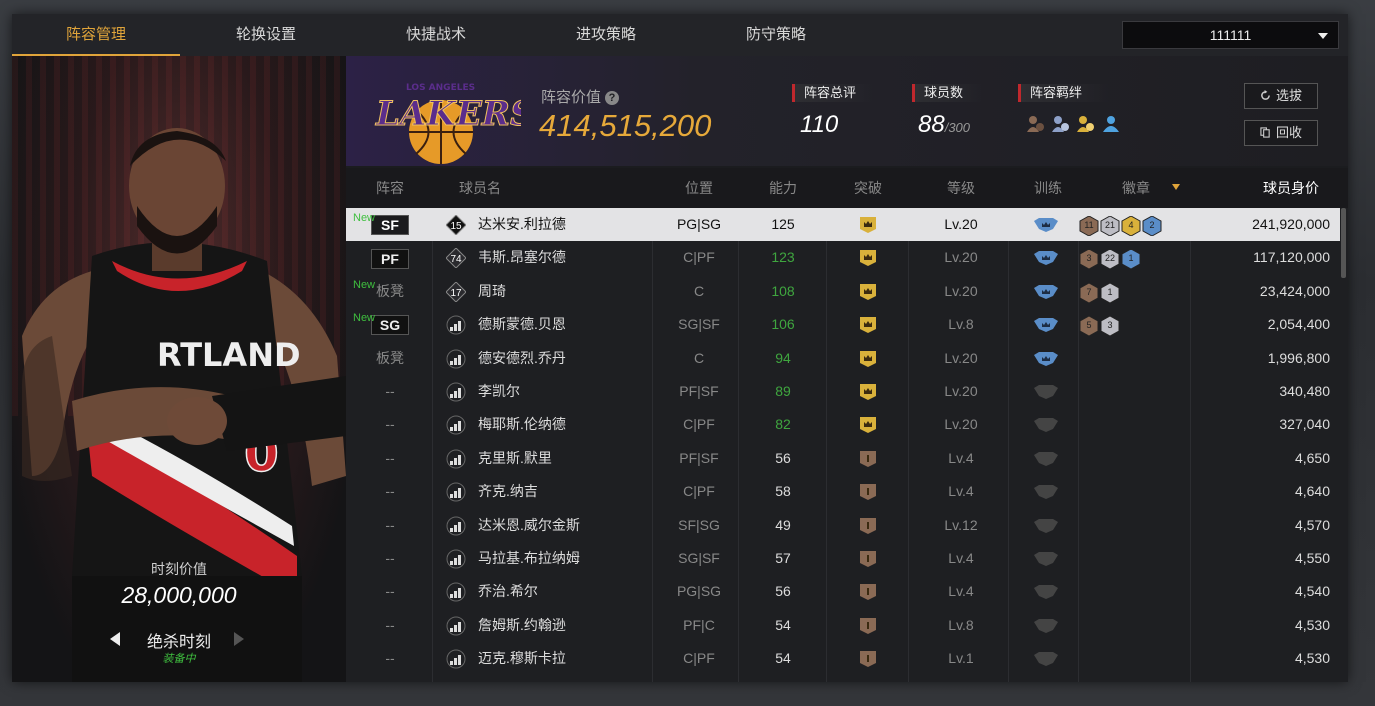  What do you see at coordinates (1110, 259) in the screenshot?
I see `badge-silver-icon: 22` at bounding box center [1110, 259].